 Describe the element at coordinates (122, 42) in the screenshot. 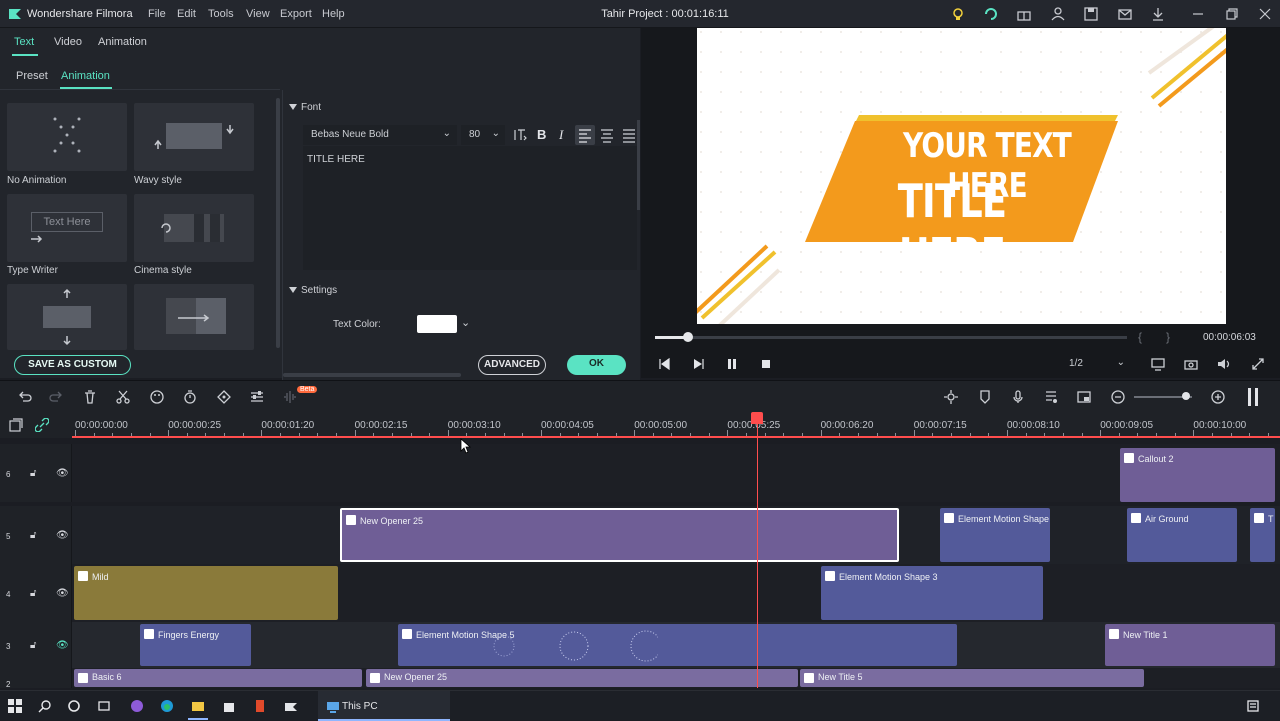

I see `tab-animation: Animation` at that location.